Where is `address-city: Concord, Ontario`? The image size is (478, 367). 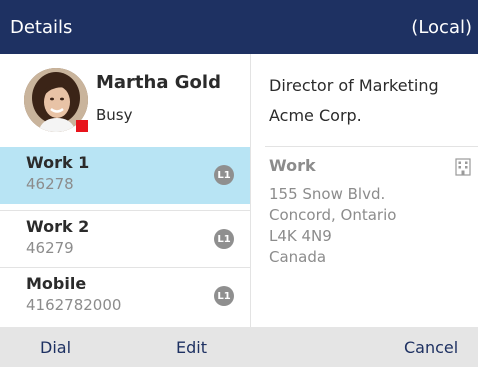 address-city: Concord, Ontario is located at coordinates (333, 215).